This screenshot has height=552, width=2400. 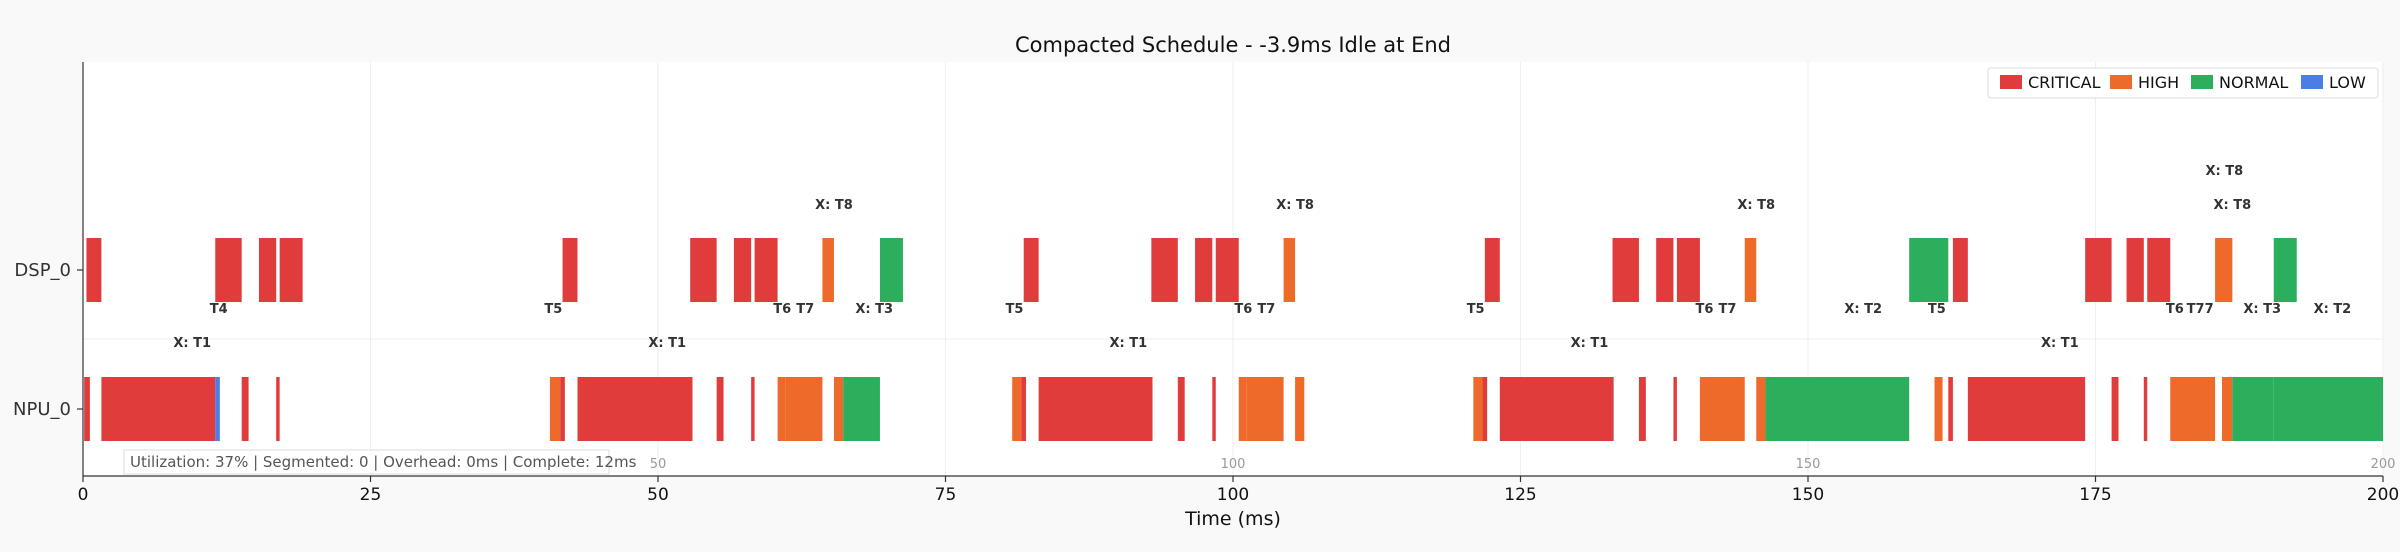 I want to click on y-tick-label: NPU_0, so click(x=42, y=409).